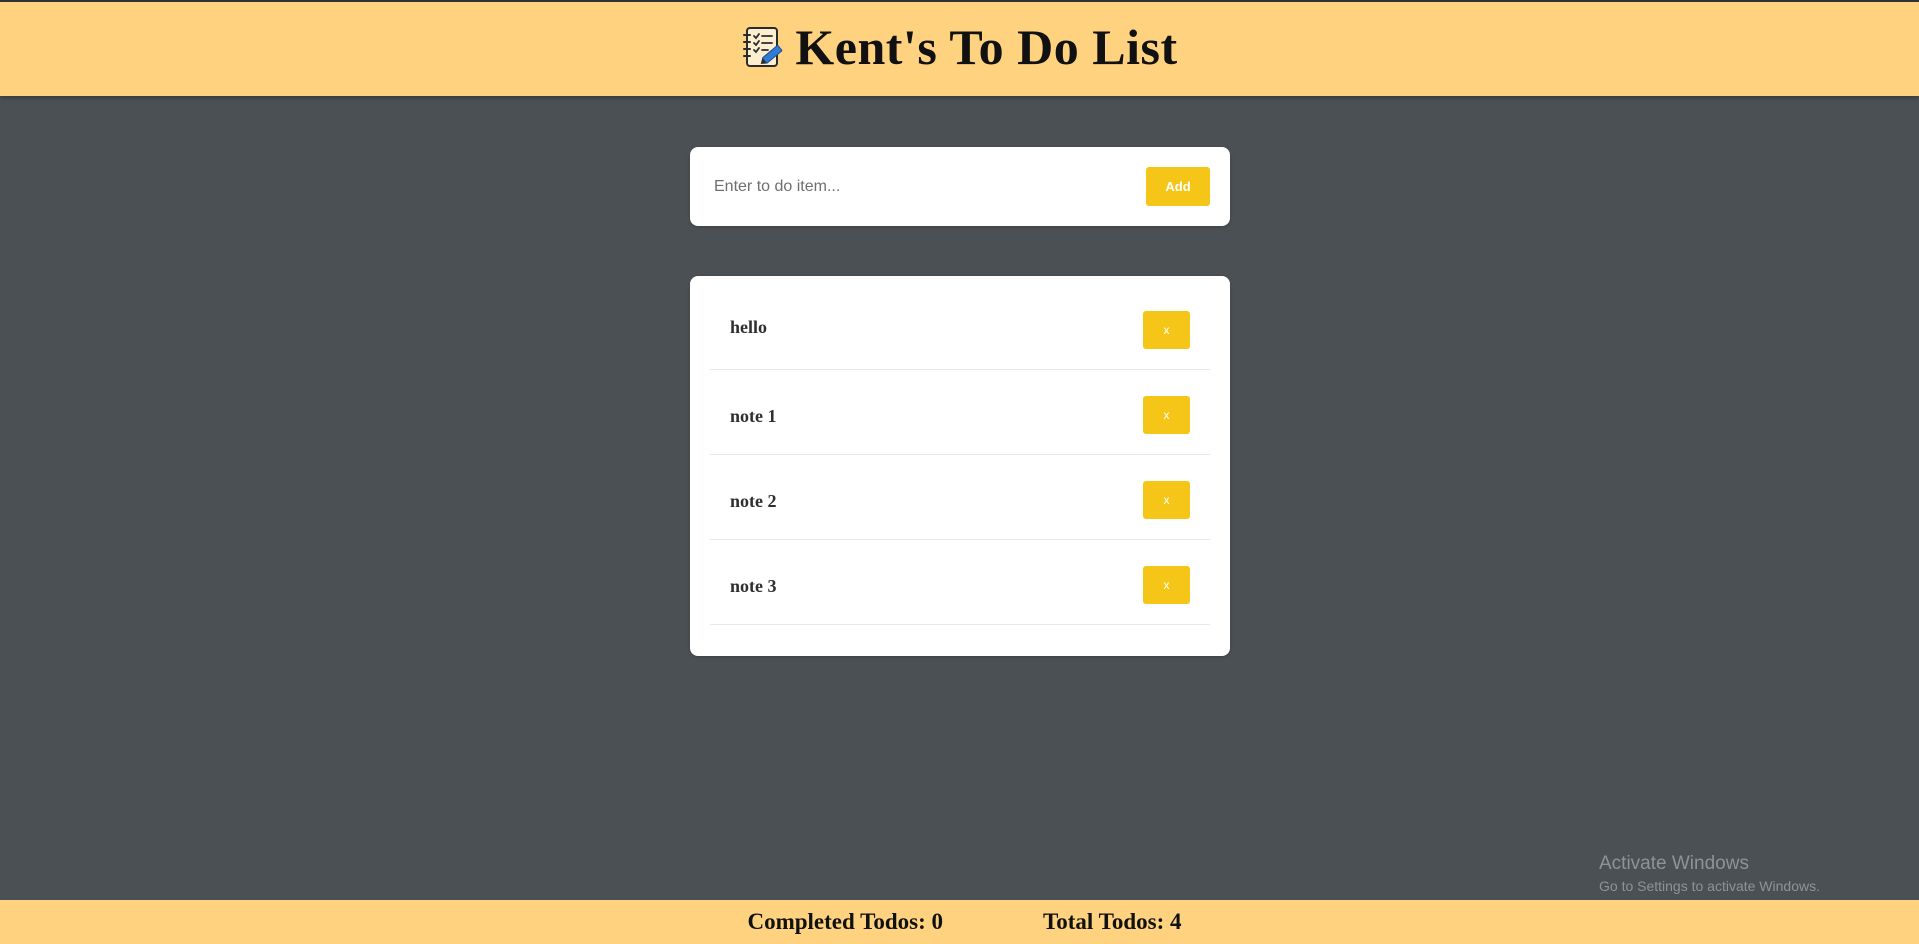 This screenshot has height=944, width=1919. I want to click on watermark-subtitle: Go to Settings to activate Windows., so click(1709, 886).